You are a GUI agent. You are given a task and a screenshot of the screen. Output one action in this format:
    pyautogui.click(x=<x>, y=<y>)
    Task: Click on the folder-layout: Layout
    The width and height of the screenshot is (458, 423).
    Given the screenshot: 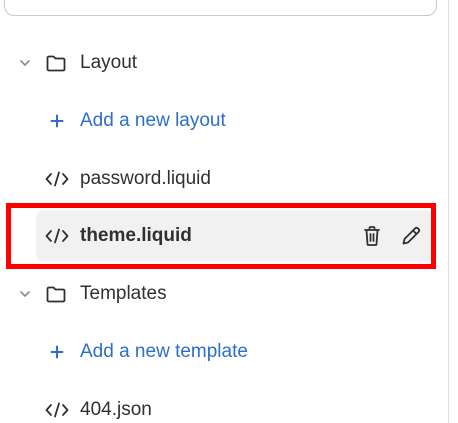 What is the action you would take?
    pyautogui.click(x=220, y=63)
    